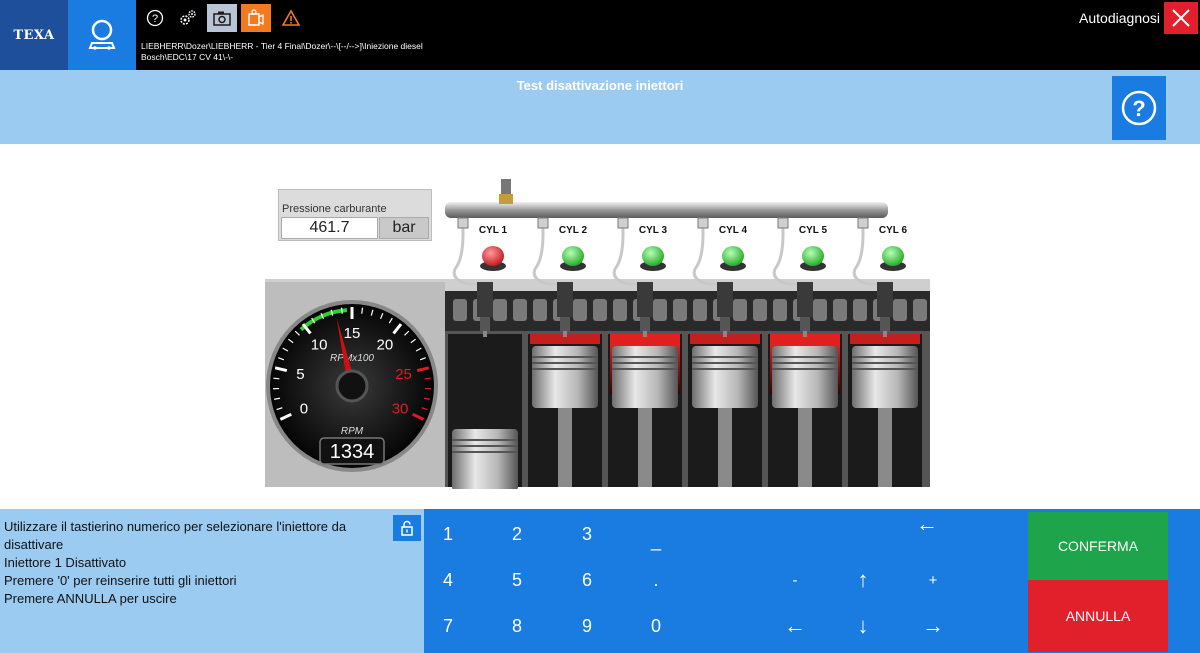  I want to click on cylinder-6: CYL 6, so click(885, 352).